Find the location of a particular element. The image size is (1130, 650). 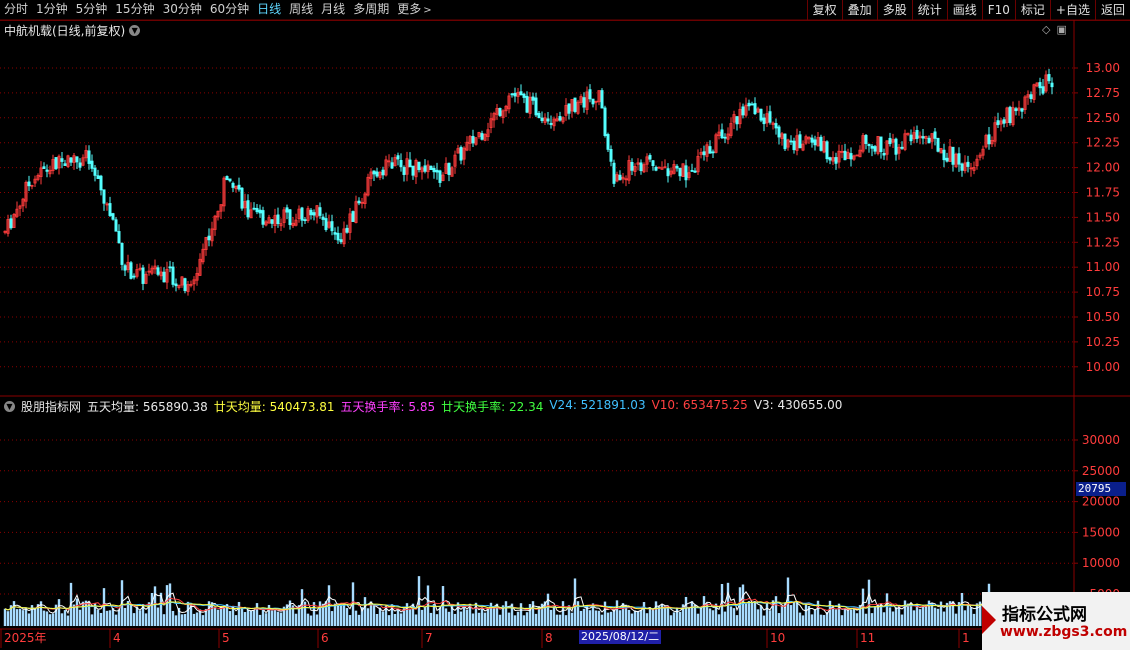

toolbar-button-7: +自选 is located at coordinates (1072, 10).